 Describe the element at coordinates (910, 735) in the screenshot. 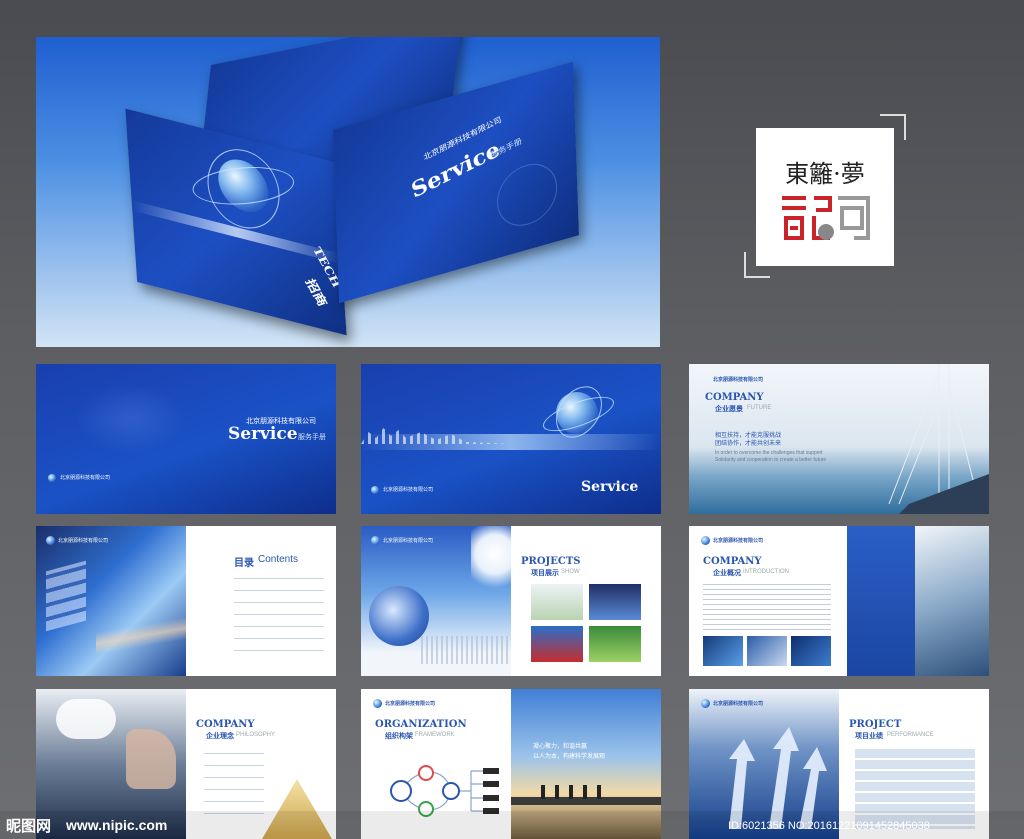

I see `page-title-sub: PERFORMANCE` at that location.